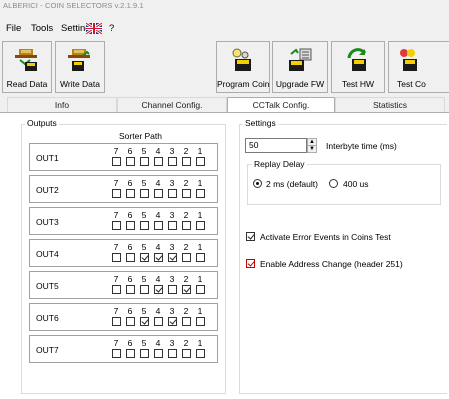 Image resolution: width=449 pixels, height=399 pixels. I want to click on tab-statistics: Statistics, so click(390, 104).